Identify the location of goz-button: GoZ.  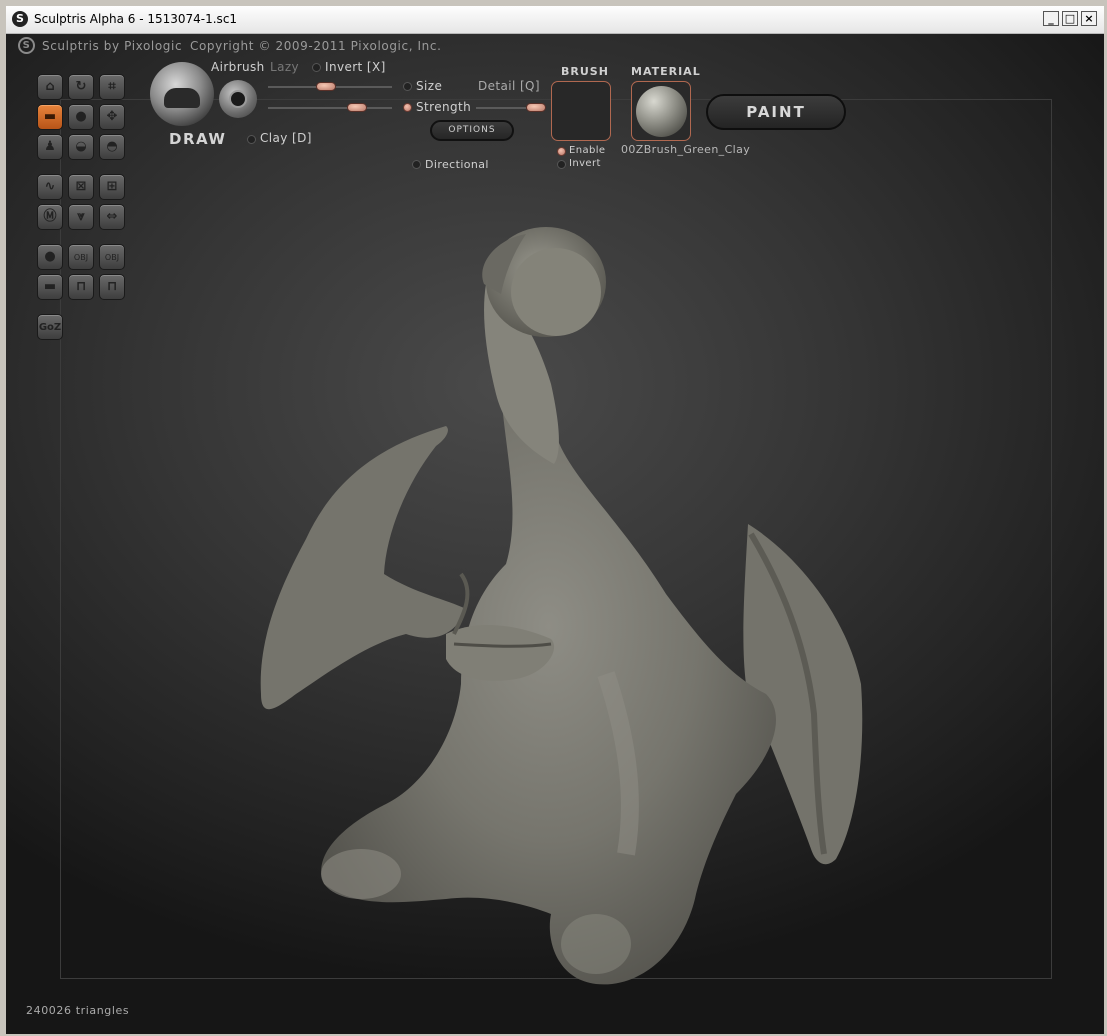
(50, 327).